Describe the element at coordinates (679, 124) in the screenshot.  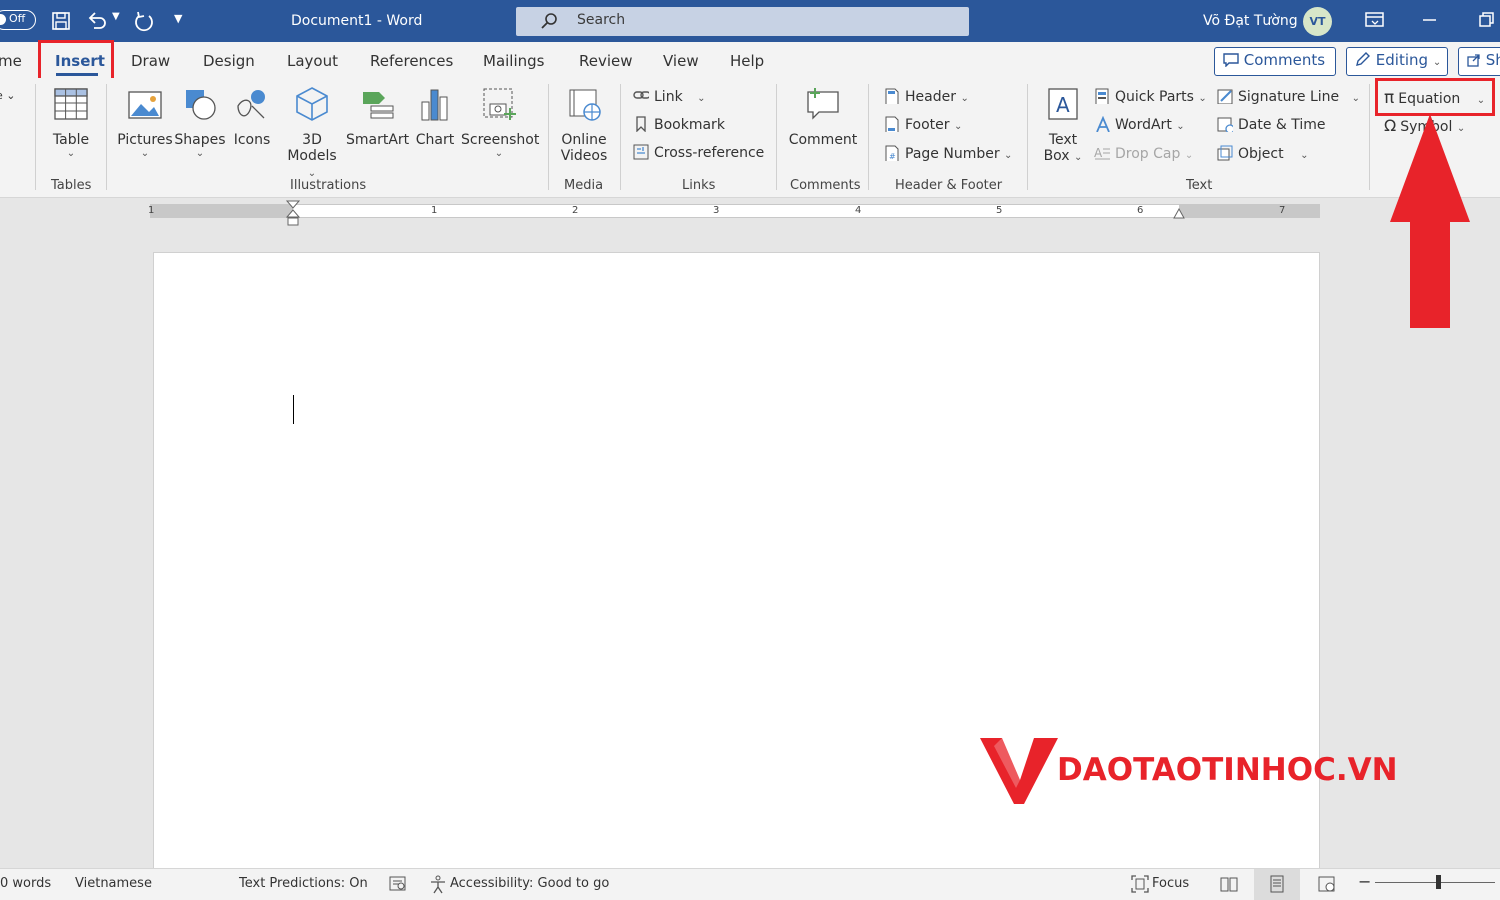
I see `bookmark-button: Bookmark` at that location.